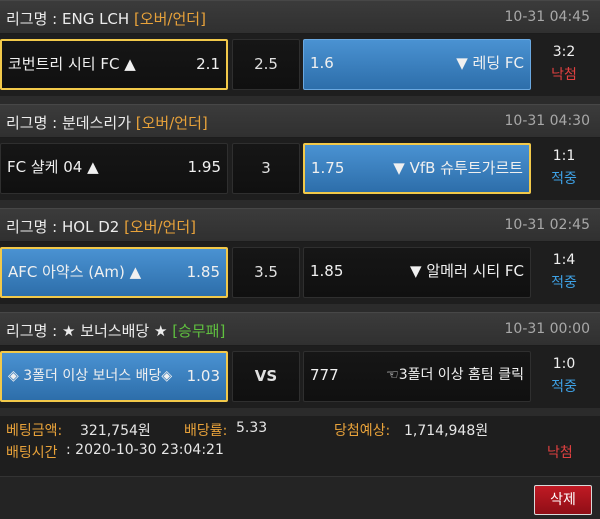 The height and width of the screenshot is (519, 600). Describe the element at coordinates (300, 121) in the screenshot. I see `league-header: 리그명 : 분데스리가 [오버/언더] 10-31 04:30` at that location.